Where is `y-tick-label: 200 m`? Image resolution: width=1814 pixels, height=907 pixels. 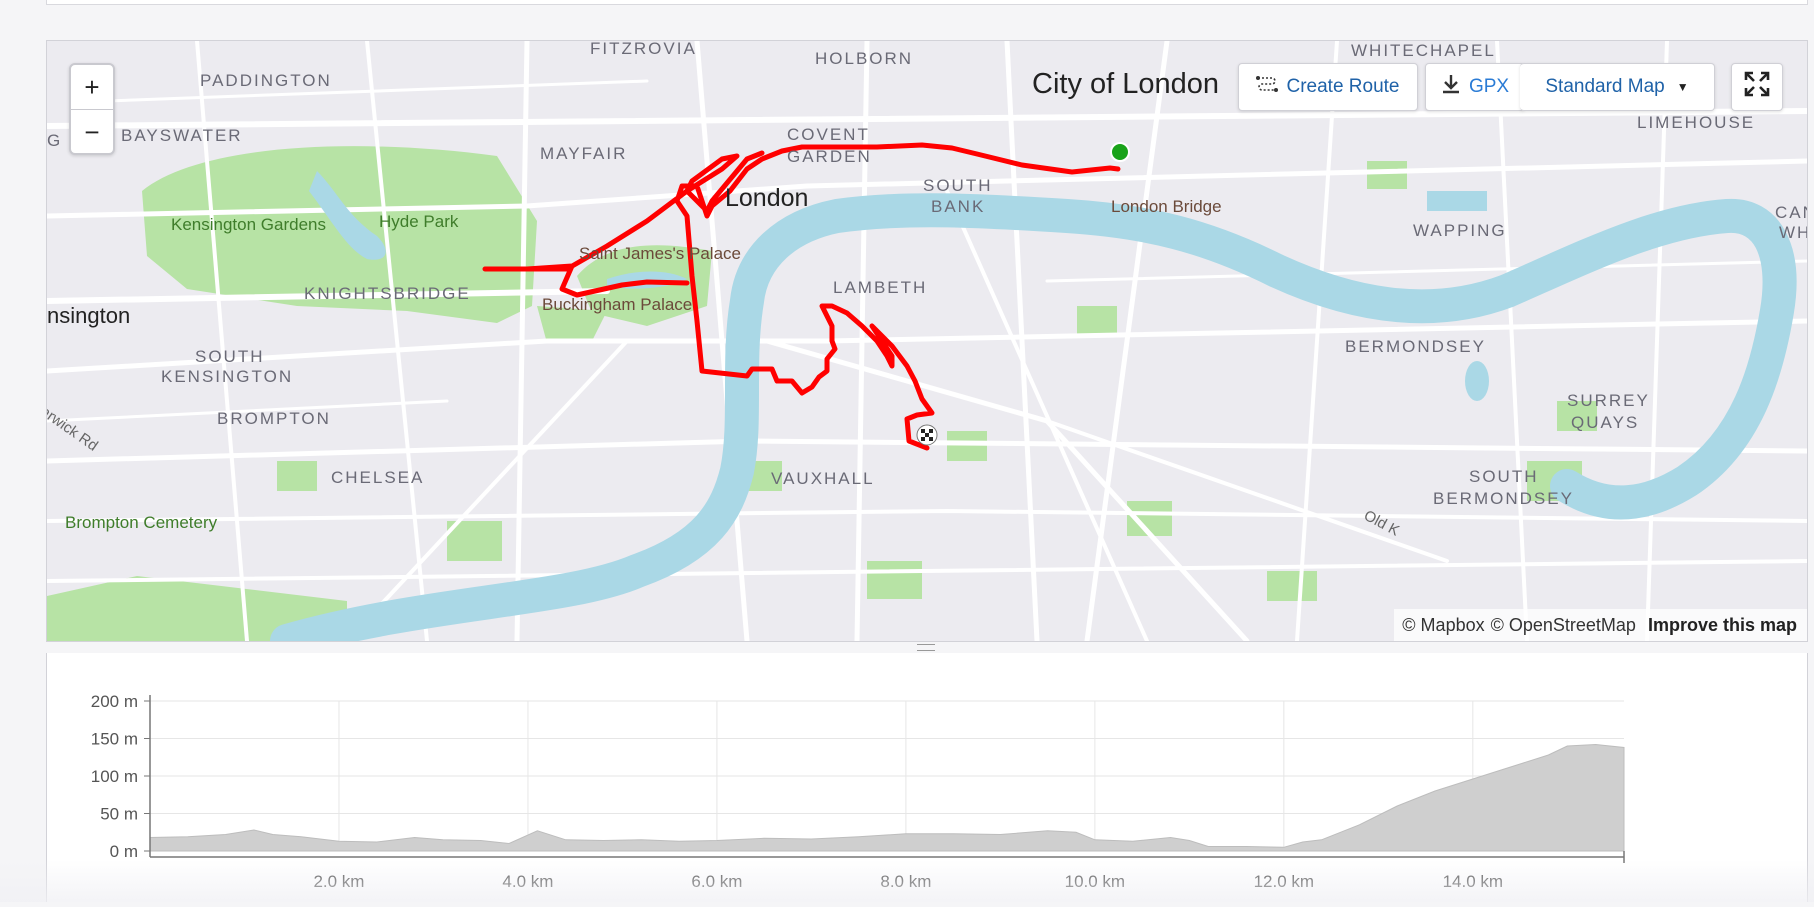 y-tick-label: 200 m is located at coordinates (114, 701).